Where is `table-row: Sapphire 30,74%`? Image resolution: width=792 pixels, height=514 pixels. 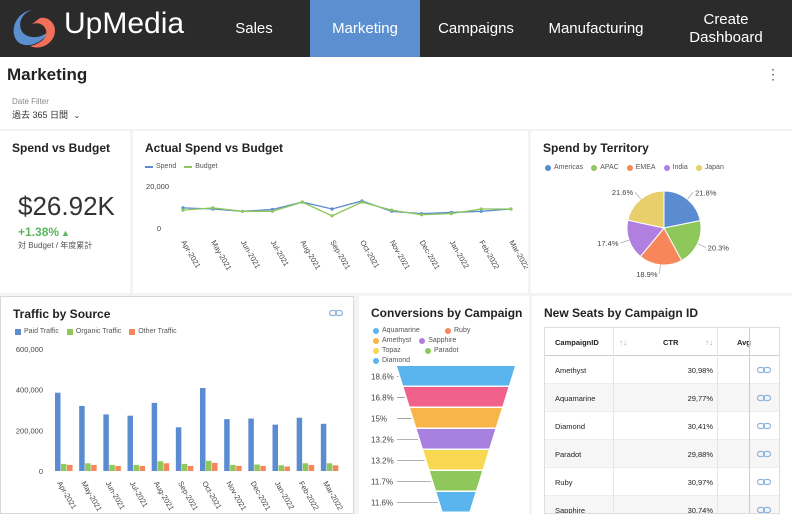
table-row: Sapphire 30,74% is located at coordinates (662, 505).